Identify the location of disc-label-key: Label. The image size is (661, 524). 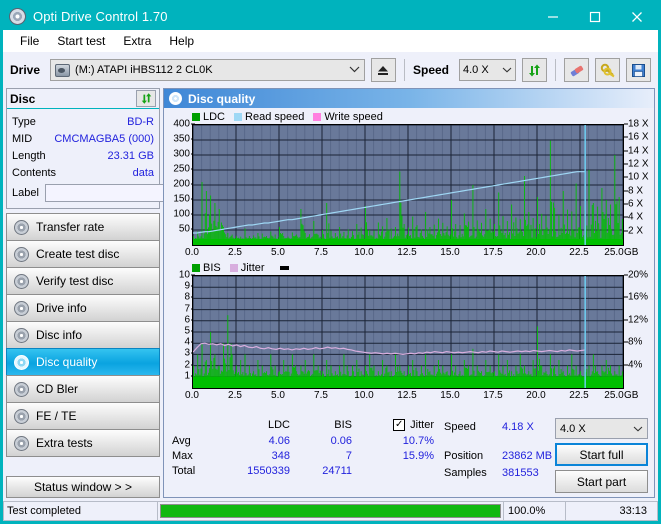
(25, 192).